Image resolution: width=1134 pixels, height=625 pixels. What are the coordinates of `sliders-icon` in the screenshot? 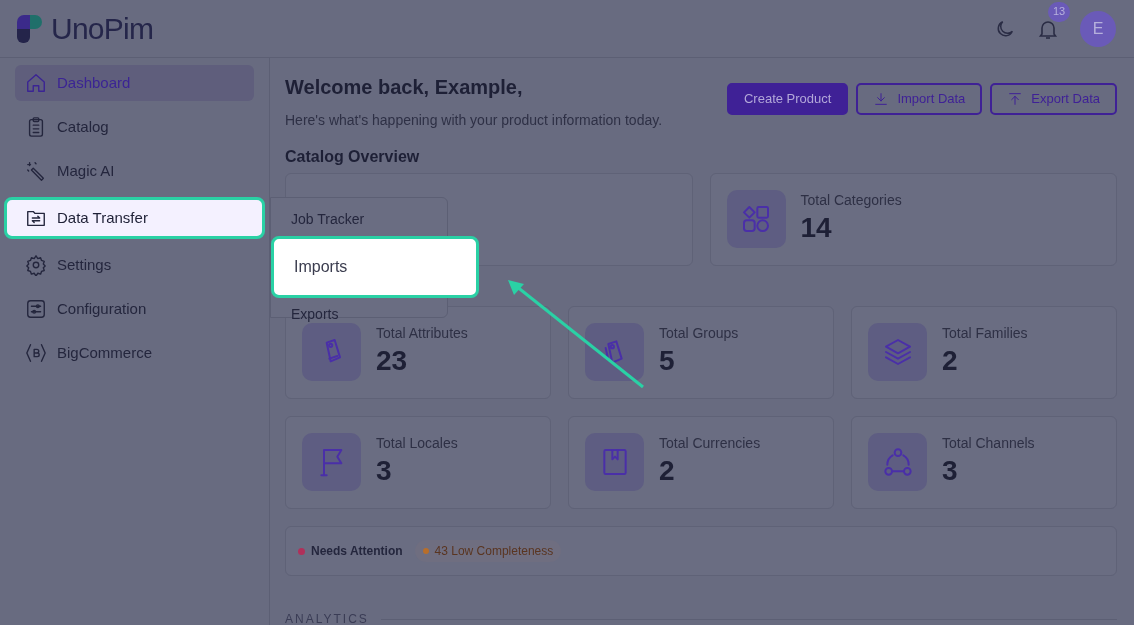 It's located at (36, 309).